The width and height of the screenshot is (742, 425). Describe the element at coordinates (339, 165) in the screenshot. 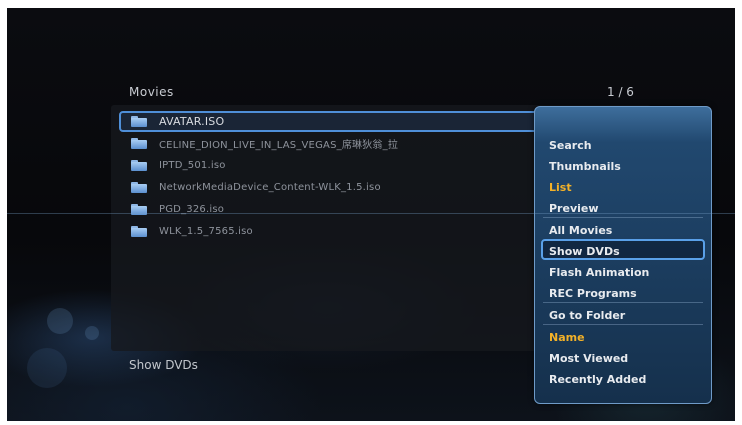

I see `file-row: IPTD_501.iso` at that location.